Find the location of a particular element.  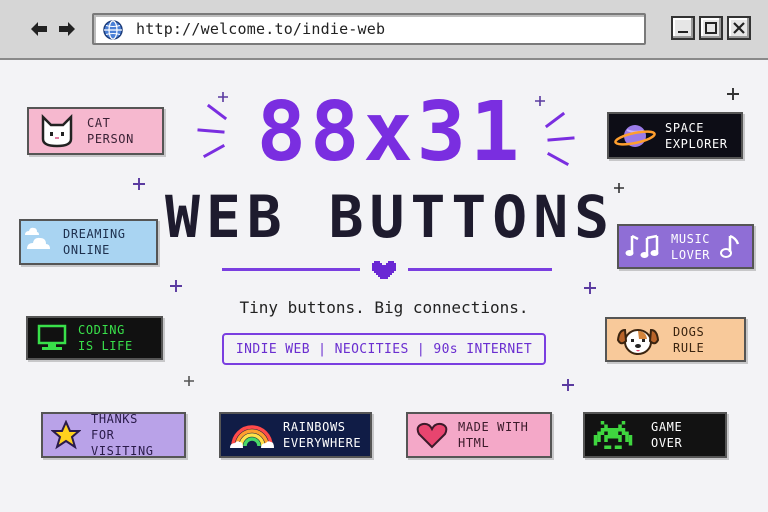

maximize-icon is located at coordinates (711, 28).